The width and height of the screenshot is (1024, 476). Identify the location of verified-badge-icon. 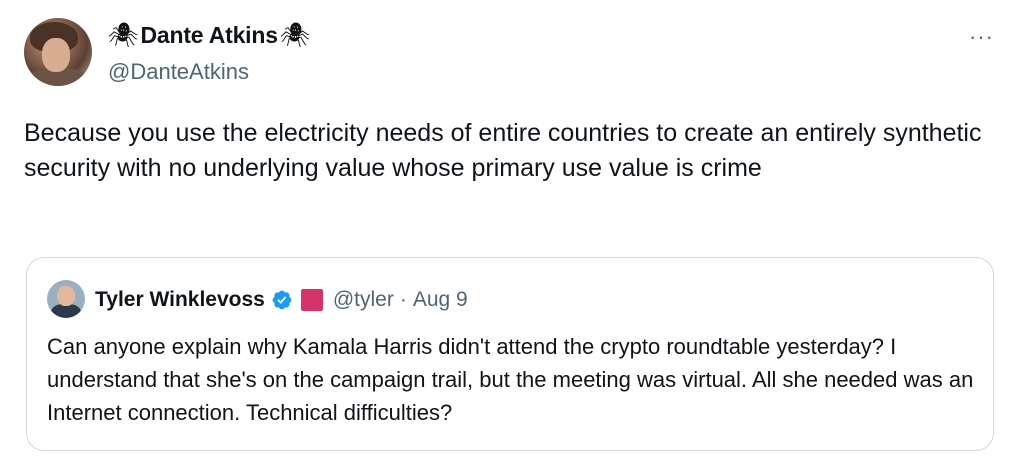
(282, 300).